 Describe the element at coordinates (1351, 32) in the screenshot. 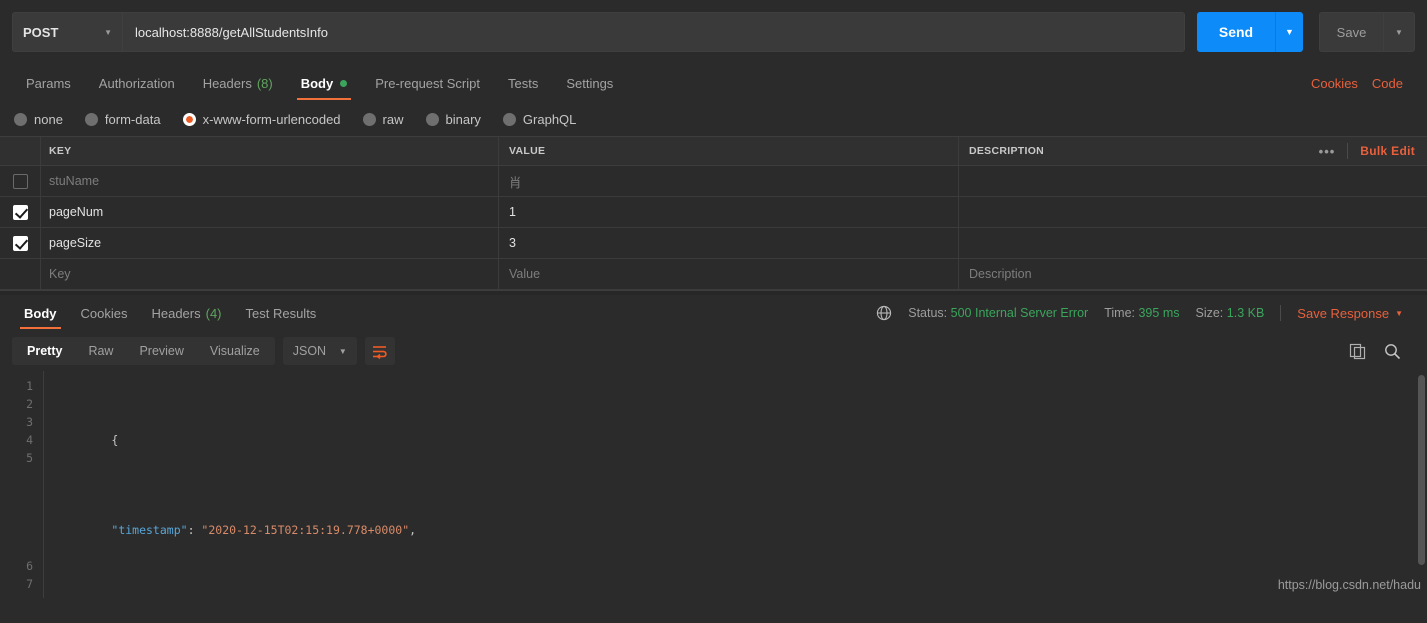

I see `save-button: Save` at that location.